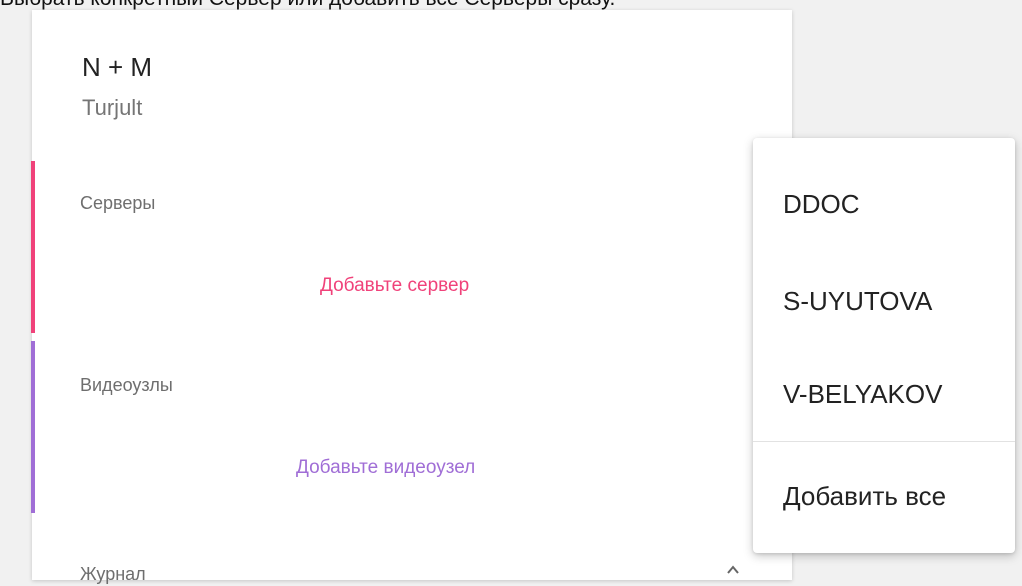 Image resolution: width=1022 pixels, height=586 pixels. What do you see at coordinates (394, 286) in the screenshot?
I see `add-server-link: Добавьте сервер` at bounding box center [394, 286].